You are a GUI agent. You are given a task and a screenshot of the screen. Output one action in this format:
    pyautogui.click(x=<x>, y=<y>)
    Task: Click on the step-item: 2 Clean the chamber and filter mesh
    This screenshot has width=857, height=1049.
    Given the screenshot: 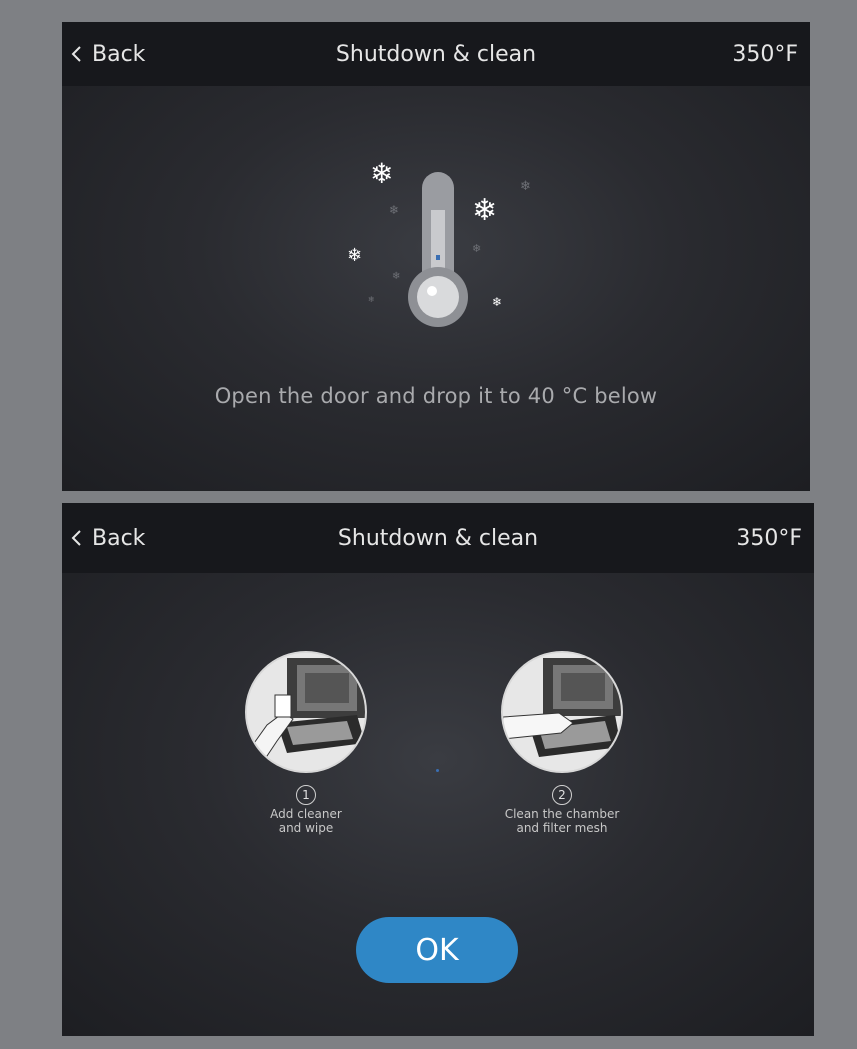 What is the action you would take?
    pyautogui.click(x=562, y=743)
    